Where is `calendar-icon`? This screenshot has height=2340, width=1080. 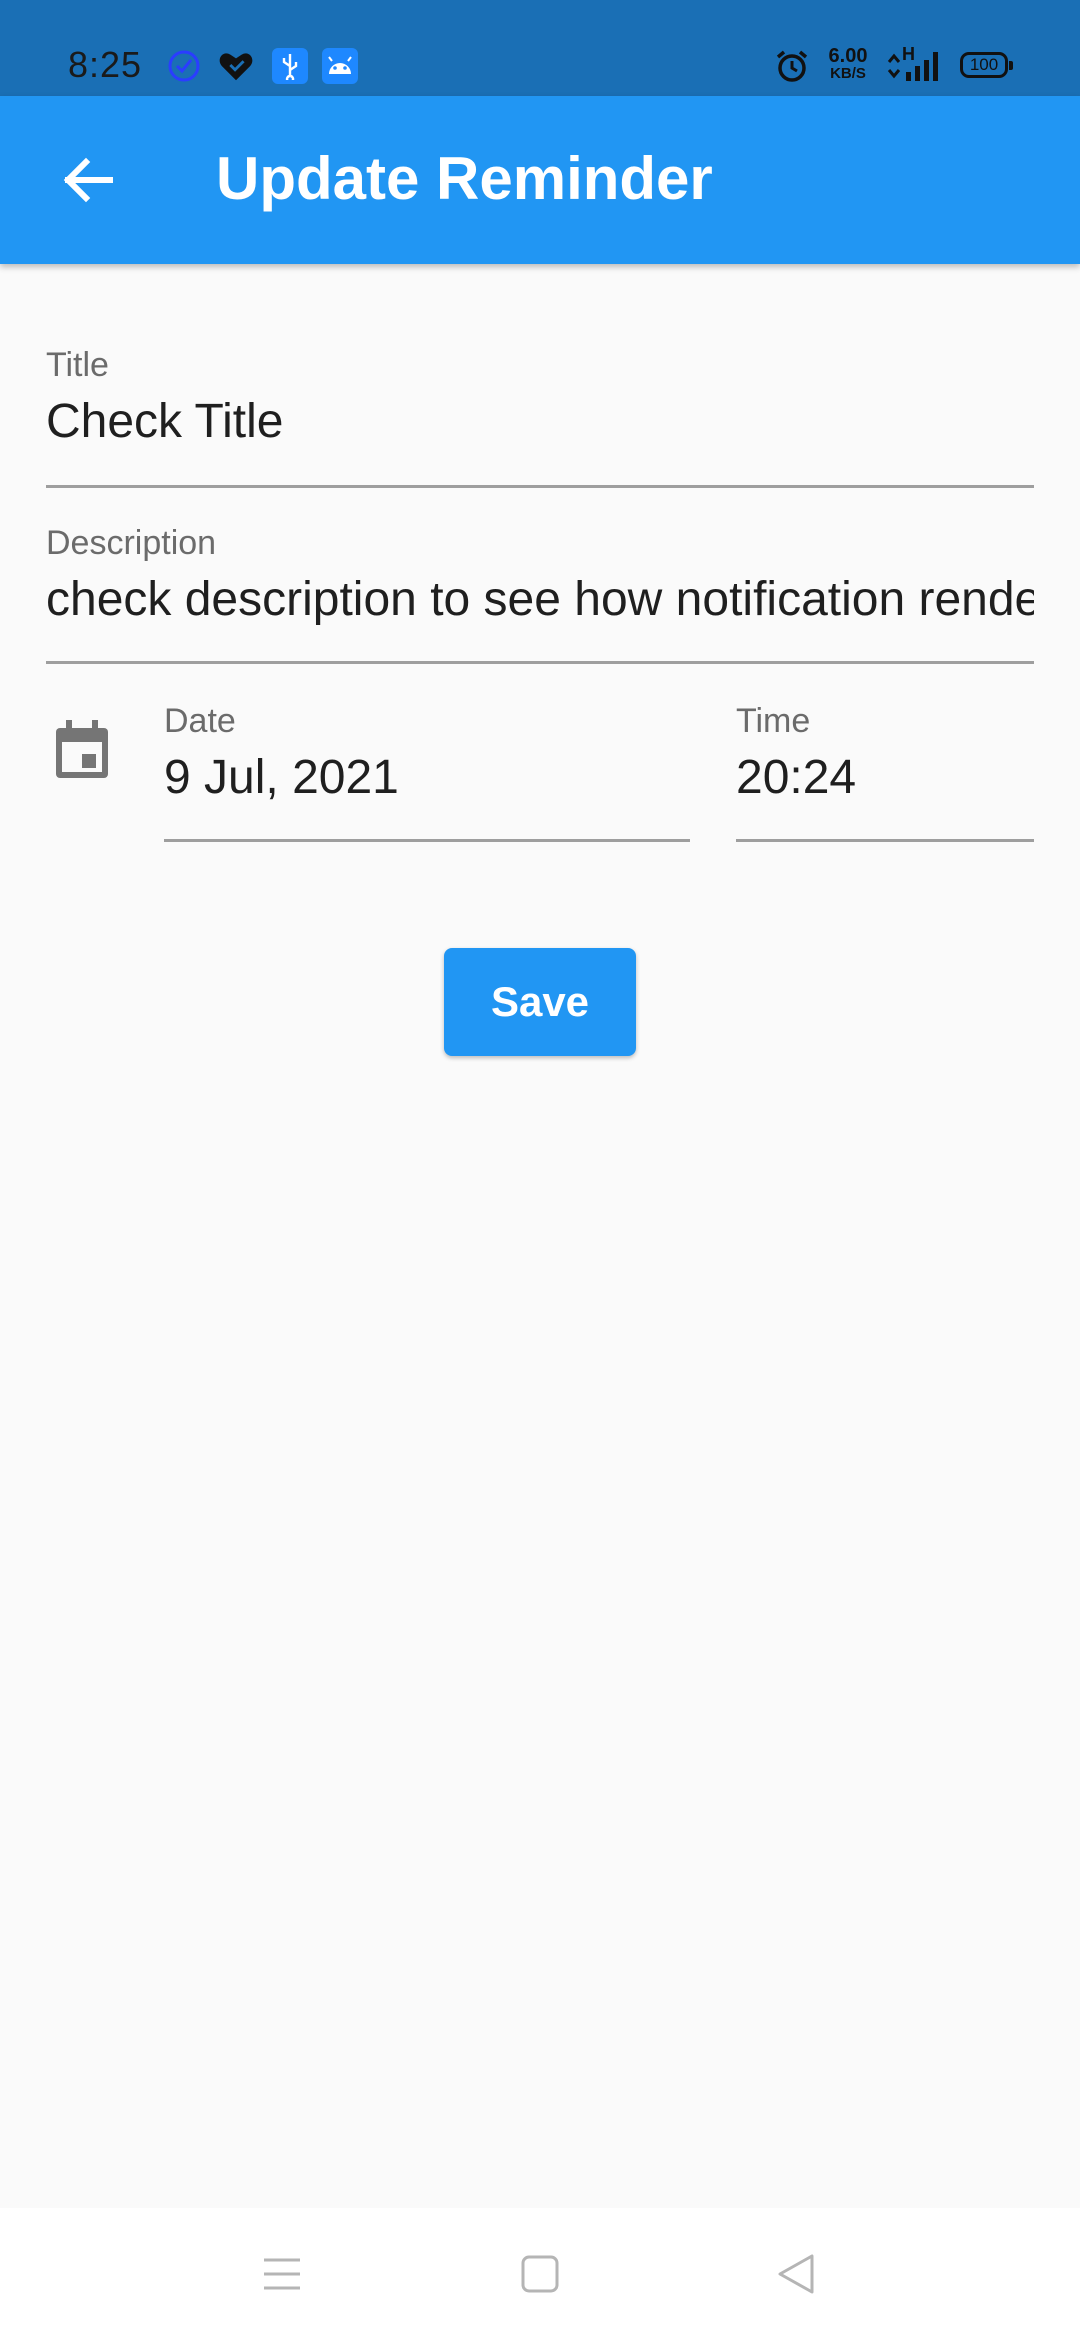
calendar-icon is located at coordinates (82, 750).